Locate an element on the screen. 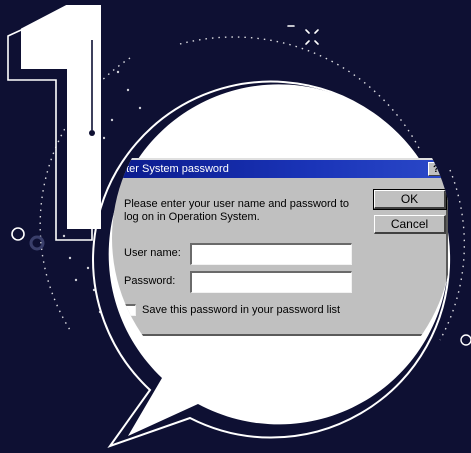 This screenshot has width=471, height=453. dialog-title: nter System password is located at coordinates (174, 169).